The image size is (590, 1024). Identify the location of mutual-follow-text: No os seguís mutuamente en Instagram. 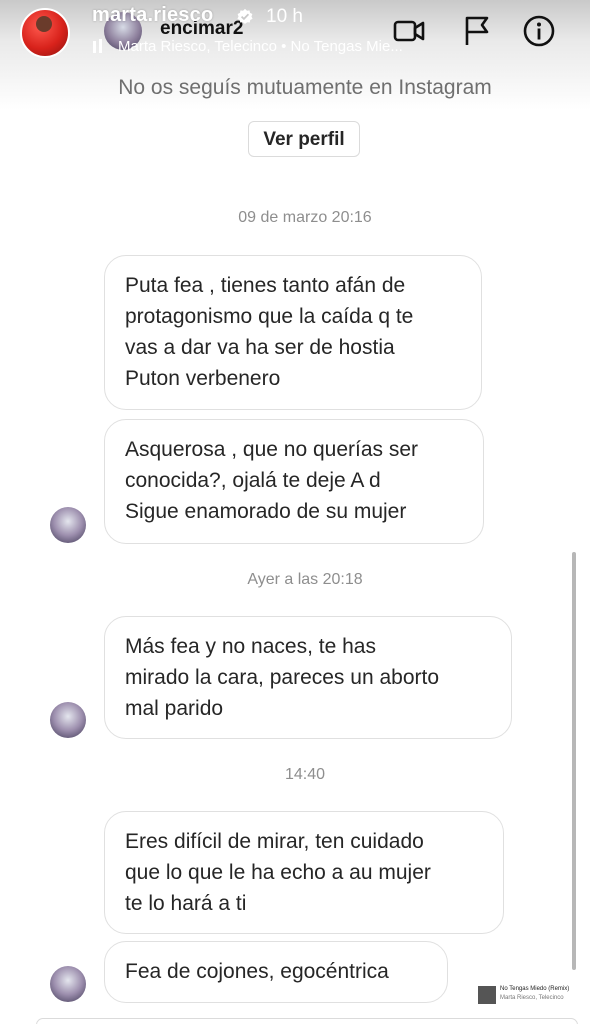
(305, 87).